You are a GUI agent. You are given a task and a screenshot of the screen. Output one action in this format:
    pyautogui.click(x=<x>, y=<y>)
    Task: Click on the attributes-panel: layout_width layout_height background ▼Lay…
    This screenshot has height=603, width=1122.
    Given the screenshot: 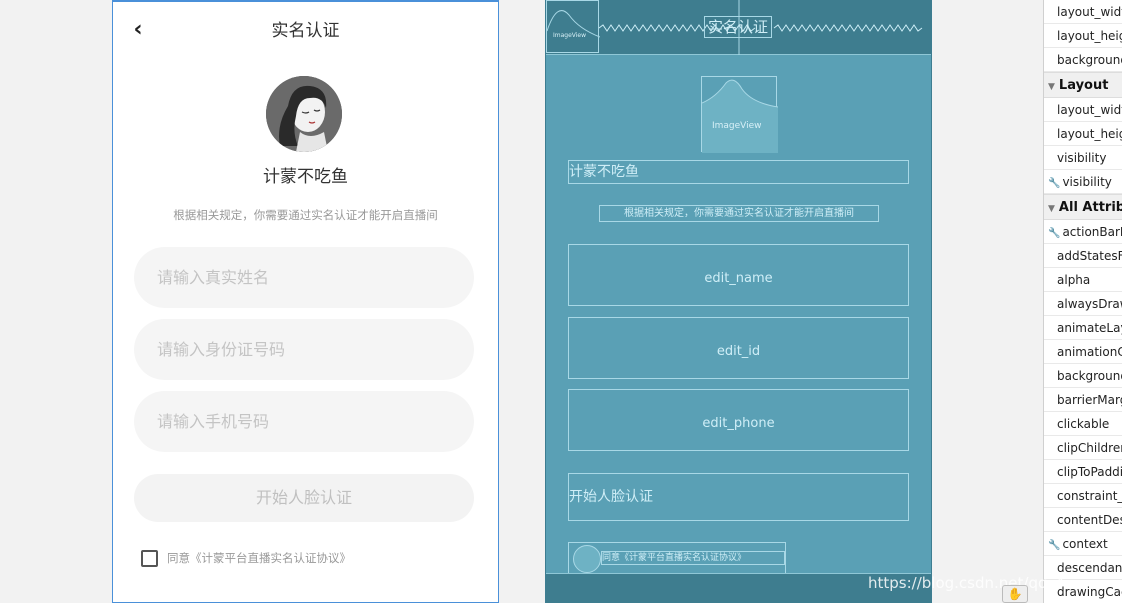 What is the action you would take?
    pyautogui.click(x=1082, y=301)
    